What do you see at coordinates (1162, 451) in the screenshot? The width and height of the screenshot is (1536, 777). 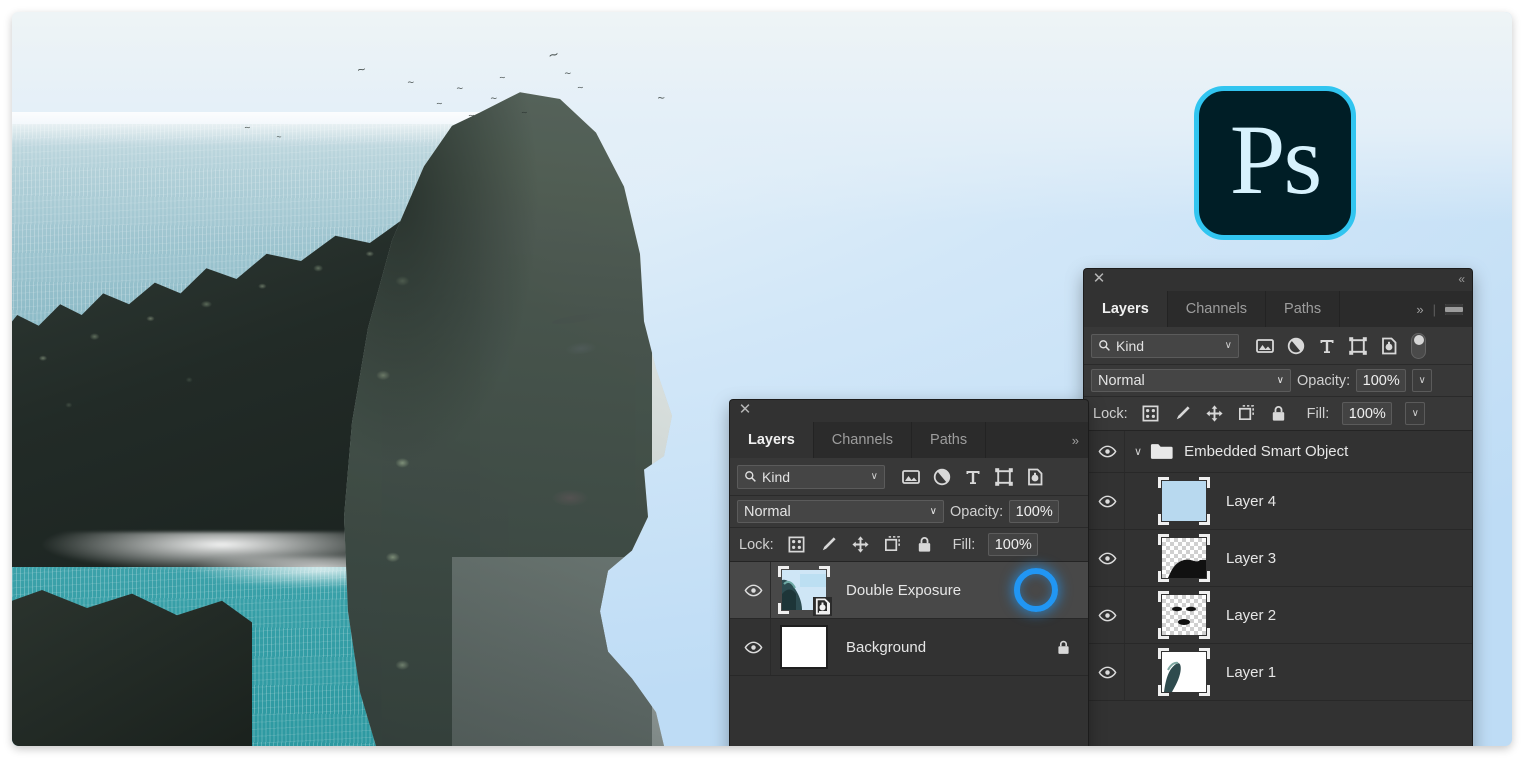 I see `folder-icon` at bounding box center [1162, 451].